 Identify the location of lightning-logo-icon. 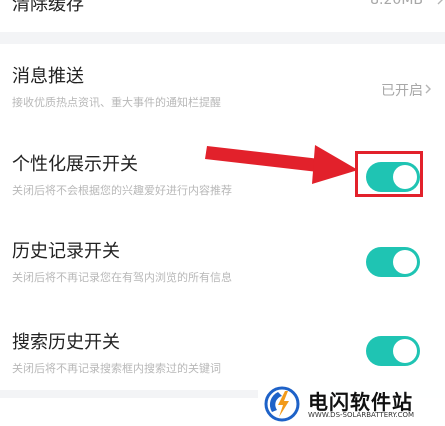
(282, 404).